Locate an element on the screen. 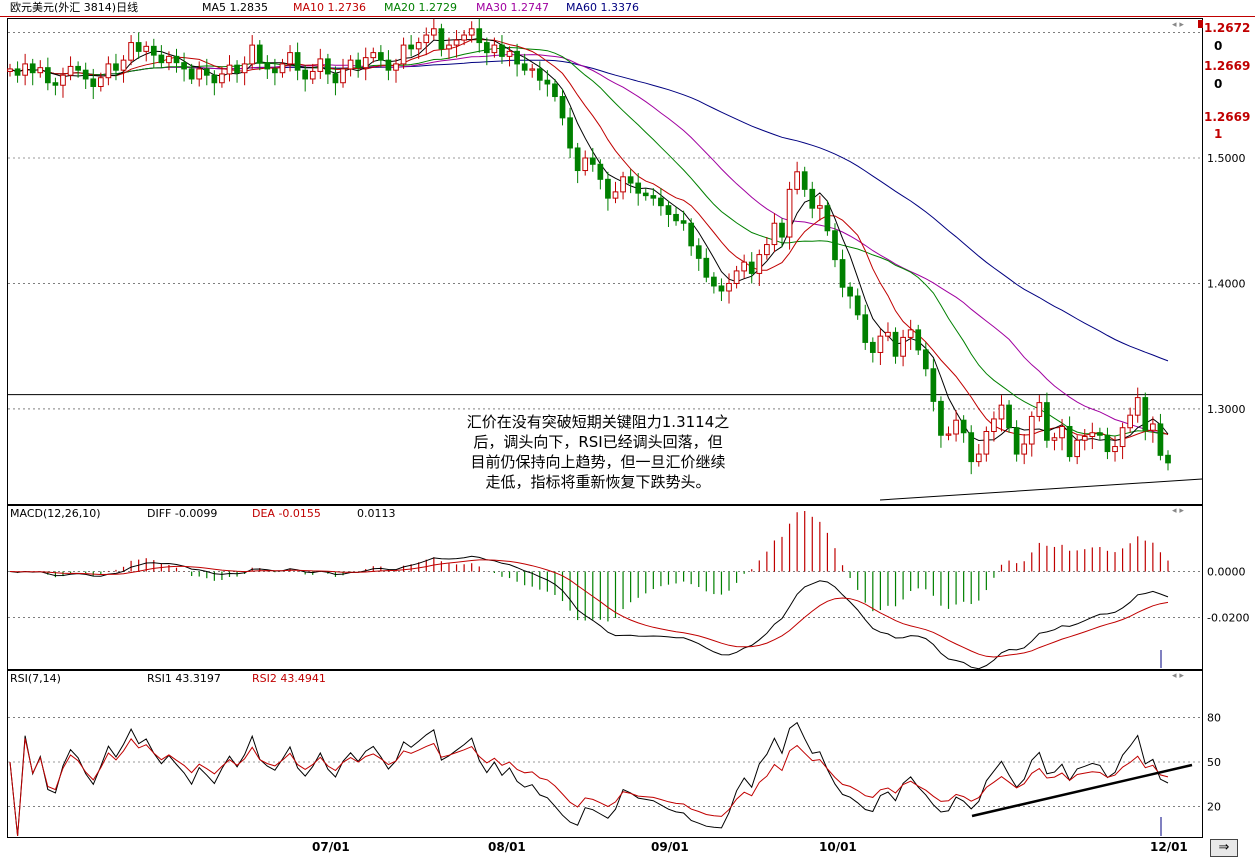 The height and width of the screenshot is (857, 1255). rsi1-line is located at coordinates (589, 779).